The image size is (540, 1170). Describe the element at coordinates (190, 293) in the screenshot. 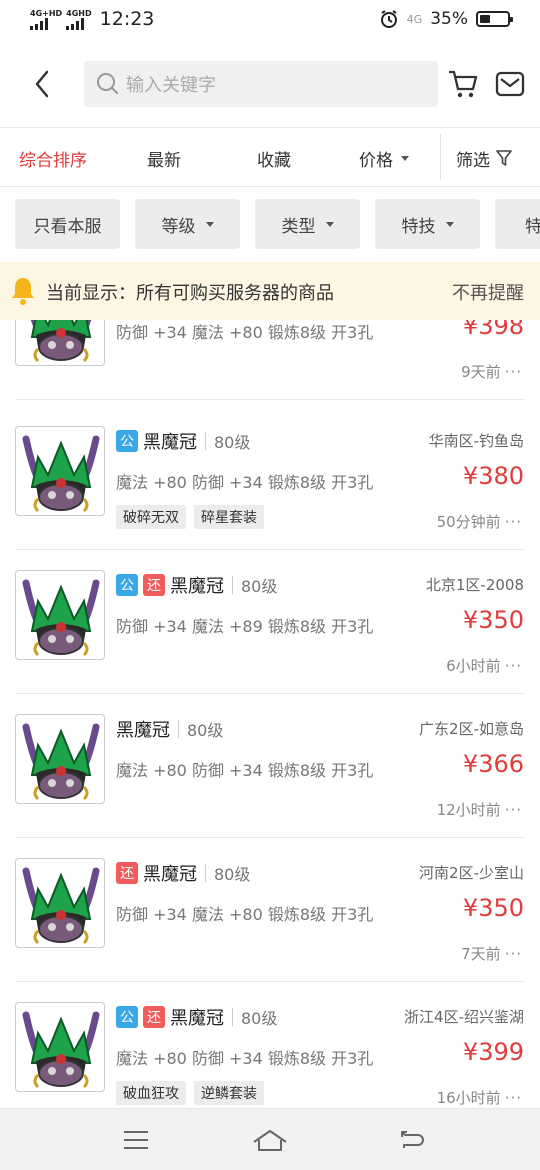

I see `notice-text: 当前显示：所有可购买服务器的商品` at that location.